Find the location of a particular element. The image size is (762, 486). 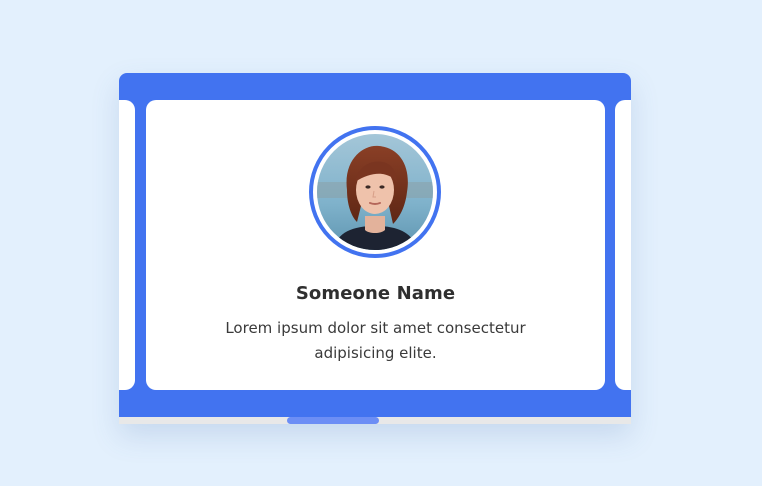

previous-card-peek is located at coordinates (127, 245).